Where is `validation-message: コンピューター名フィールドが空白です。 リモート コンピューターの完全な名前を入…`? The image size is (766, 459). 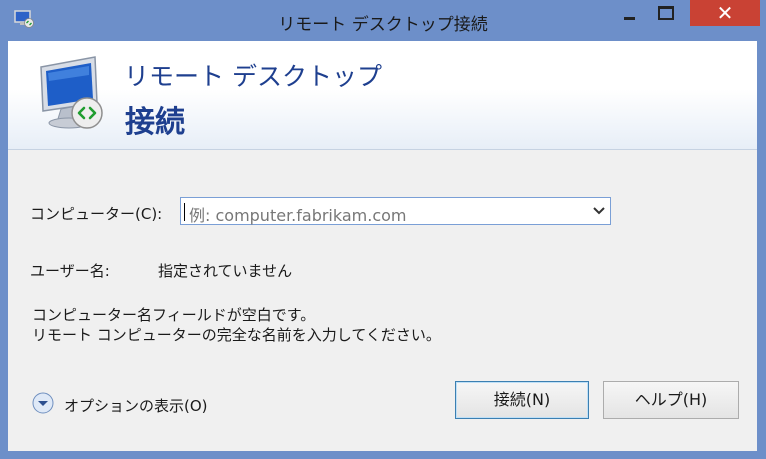
validation-message: コンピューター名フィールドが空白です。 リモート コンピューターの完全な名前を入… is located at coordinates (236, 325).